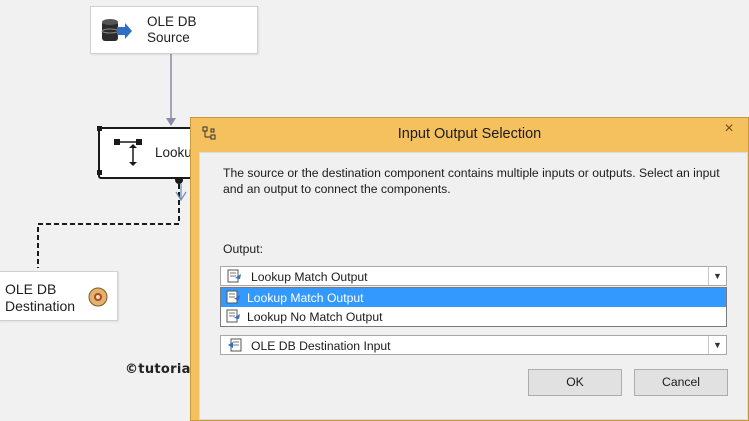 The image size is (749, 421). Describe the element at coordinates (681, 382) in the screenshot. I see `cancel-button: Cancel` at that location.